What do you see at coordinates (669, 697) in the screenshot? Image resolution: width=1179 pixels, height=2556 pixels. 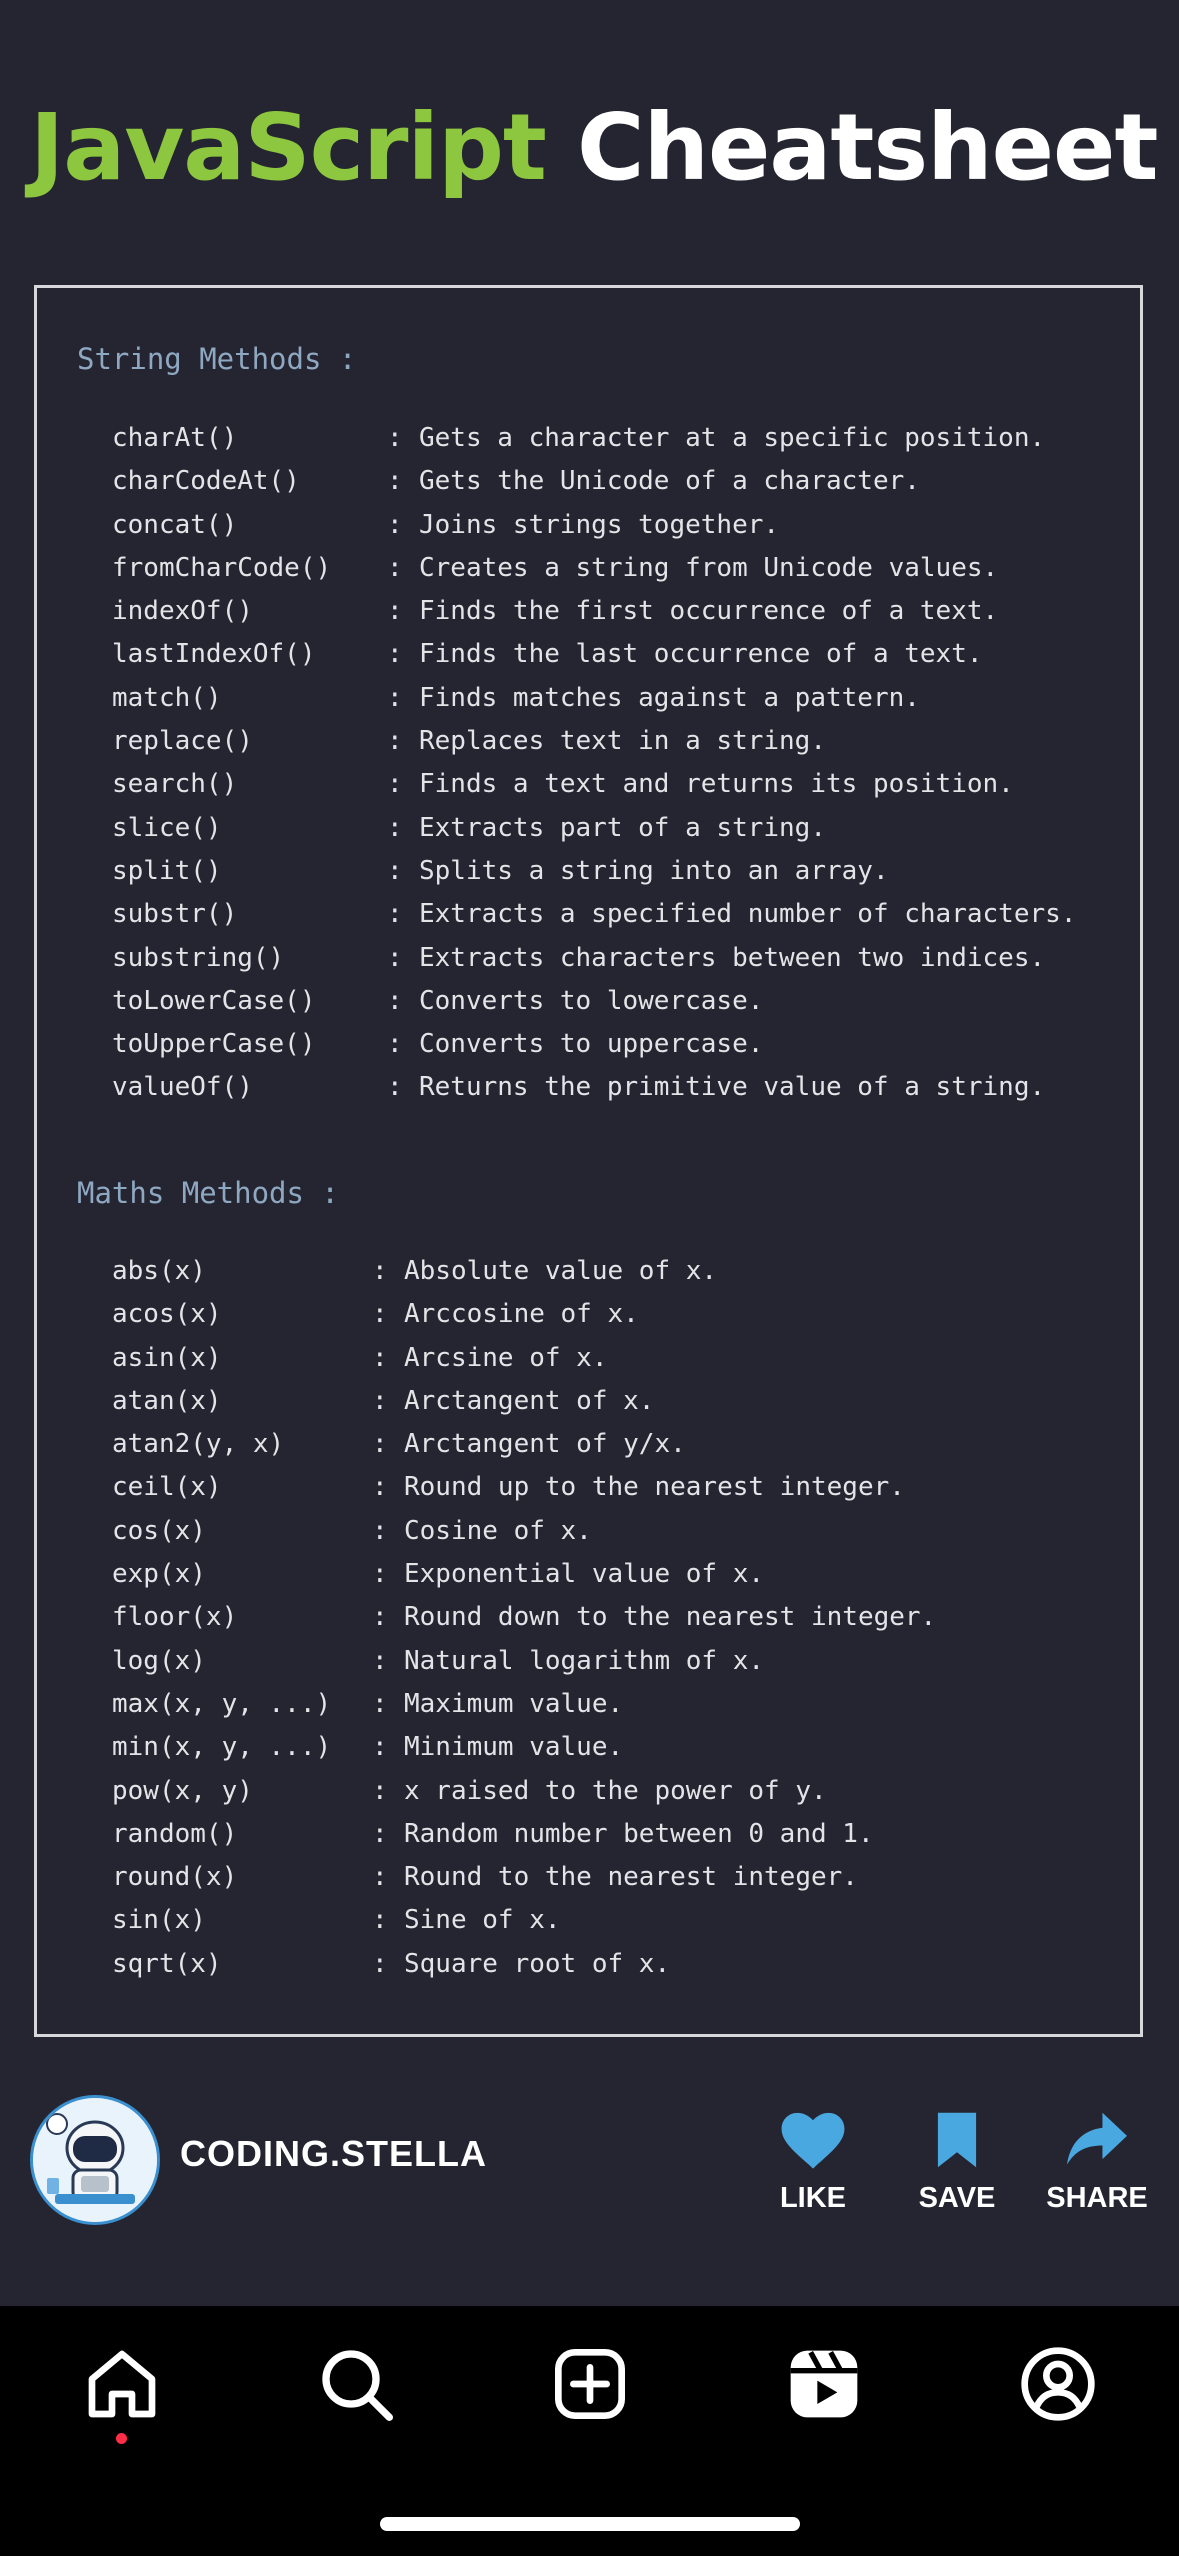 I see `method-description: Finds matches against a pattern.` at bounding box center [669, 697].